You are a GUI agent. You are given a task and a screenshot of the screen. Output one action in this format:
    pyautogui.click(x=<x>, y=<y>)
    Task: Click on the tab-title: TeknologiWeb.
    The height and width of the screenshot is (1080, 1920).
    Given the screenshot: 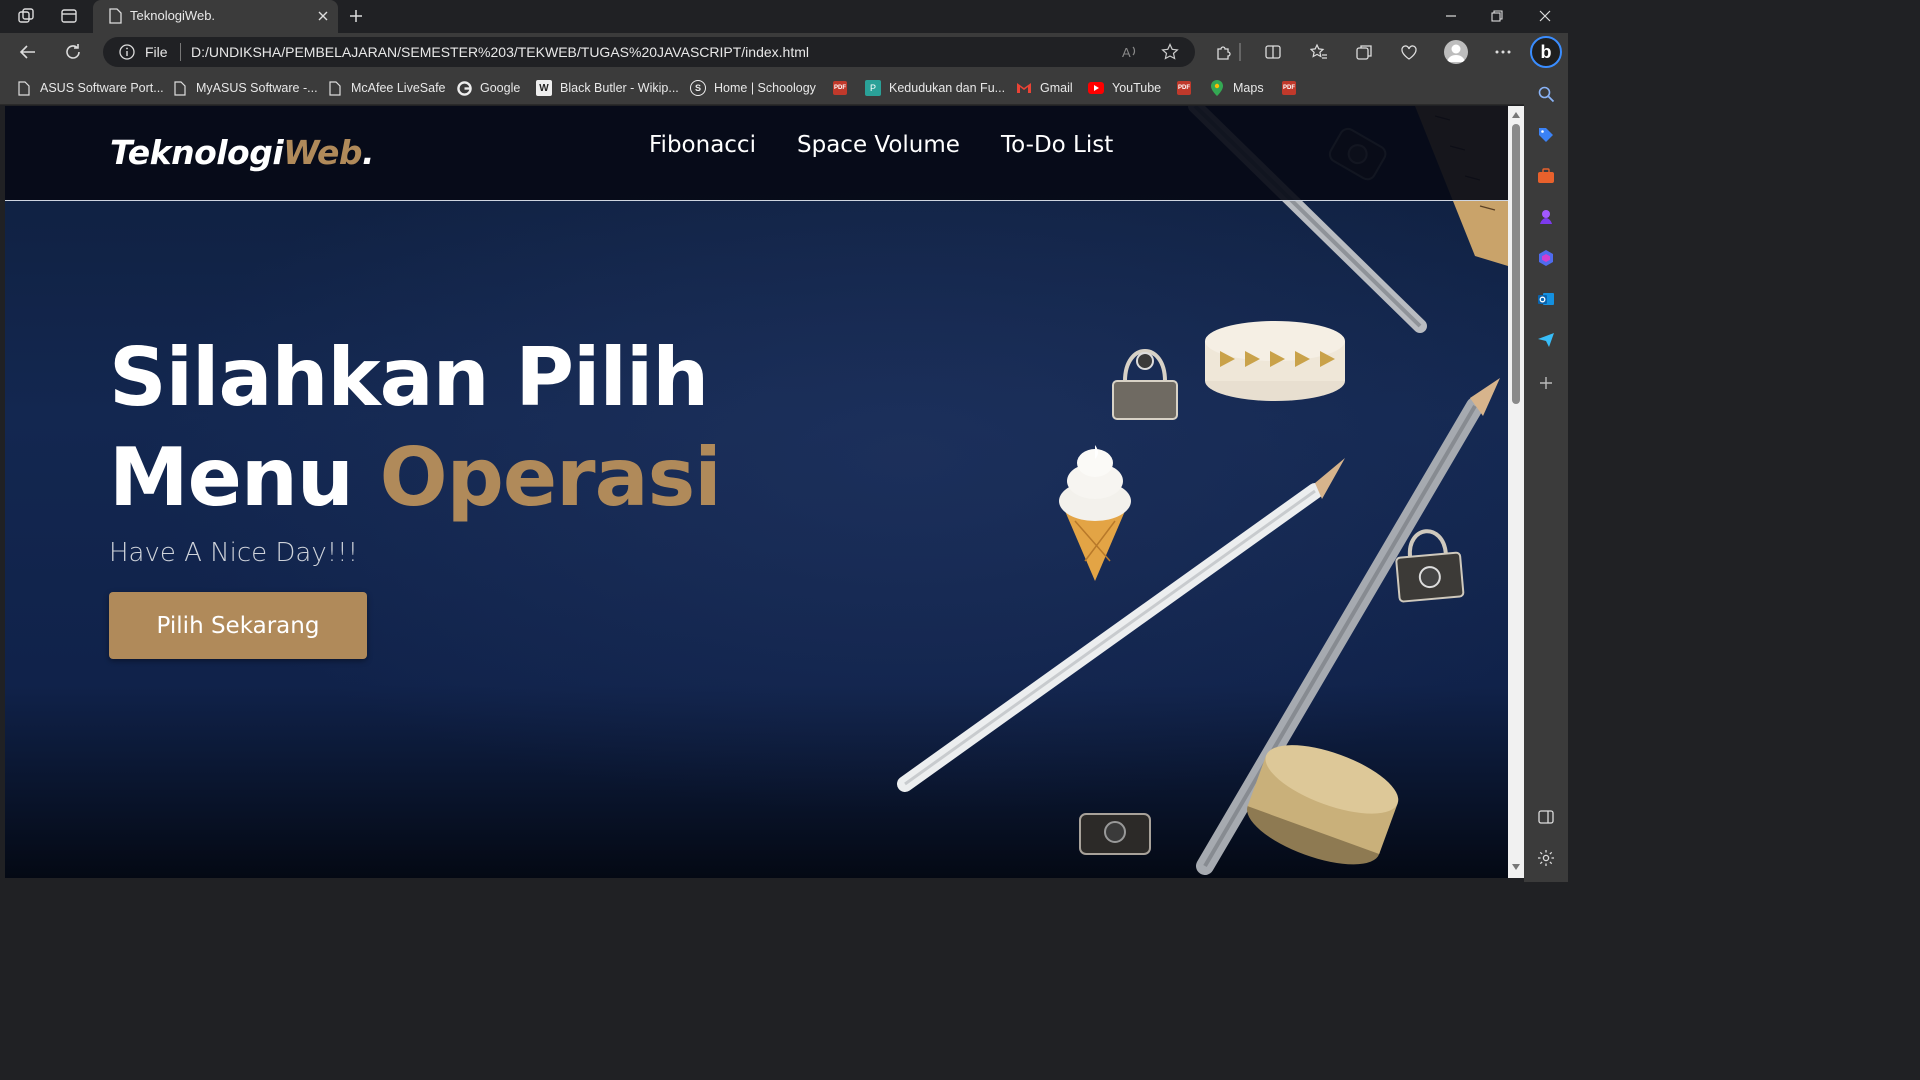 What is the action you would take?
    pyautogui.click(x=173, y=15)
    